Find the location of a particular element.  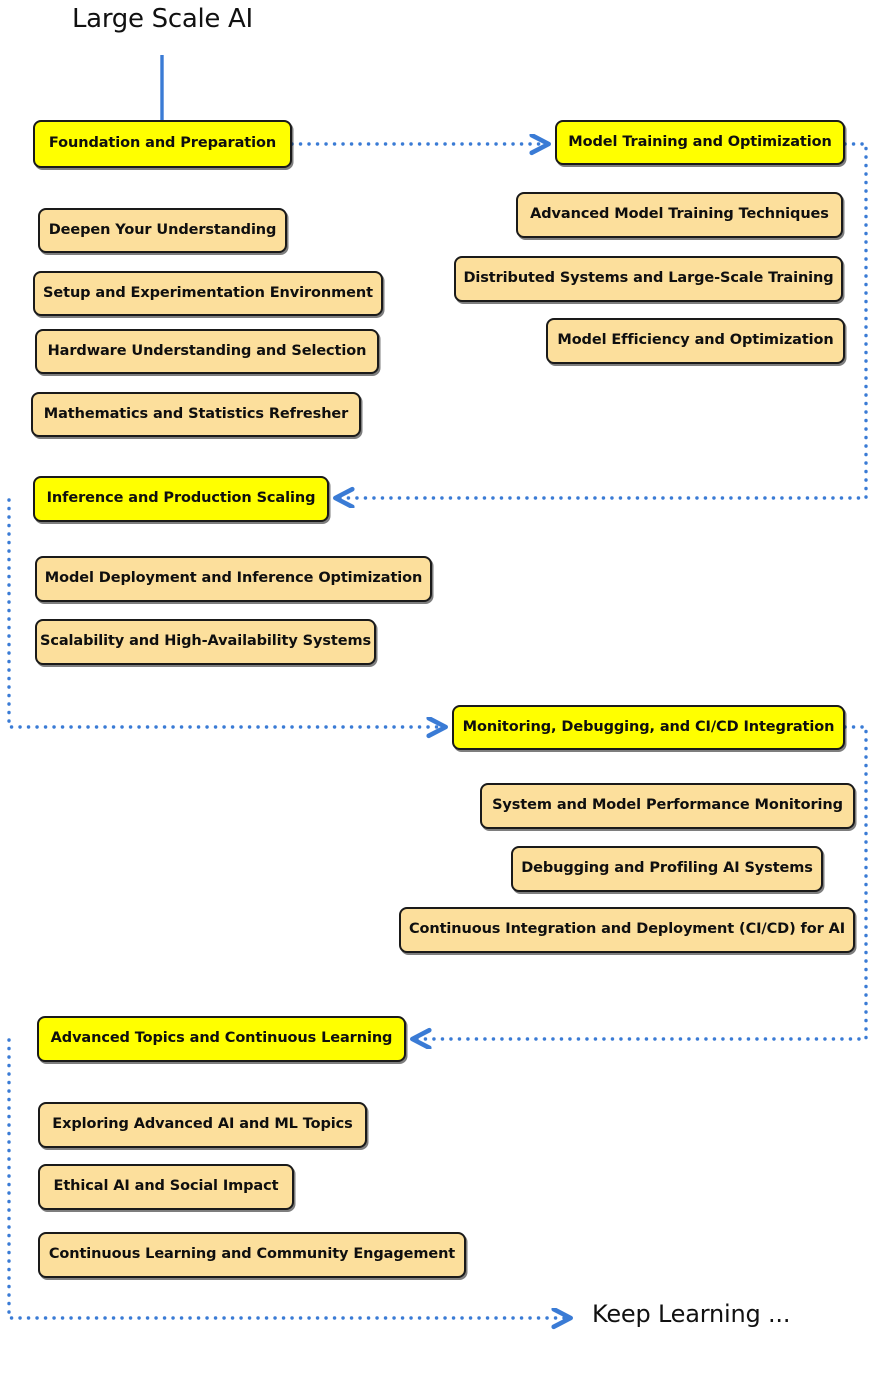

node-label: Model Efficiency and Optimization is located at coordinates (695, 340).